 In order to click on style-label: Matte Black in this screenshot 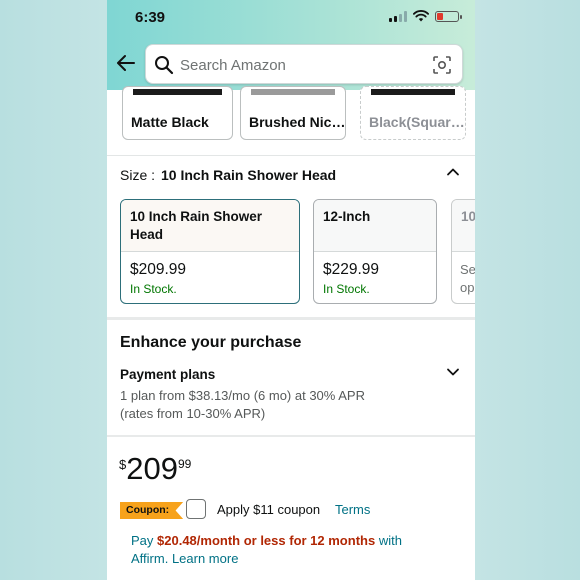, I will do `click(170, 122)`.